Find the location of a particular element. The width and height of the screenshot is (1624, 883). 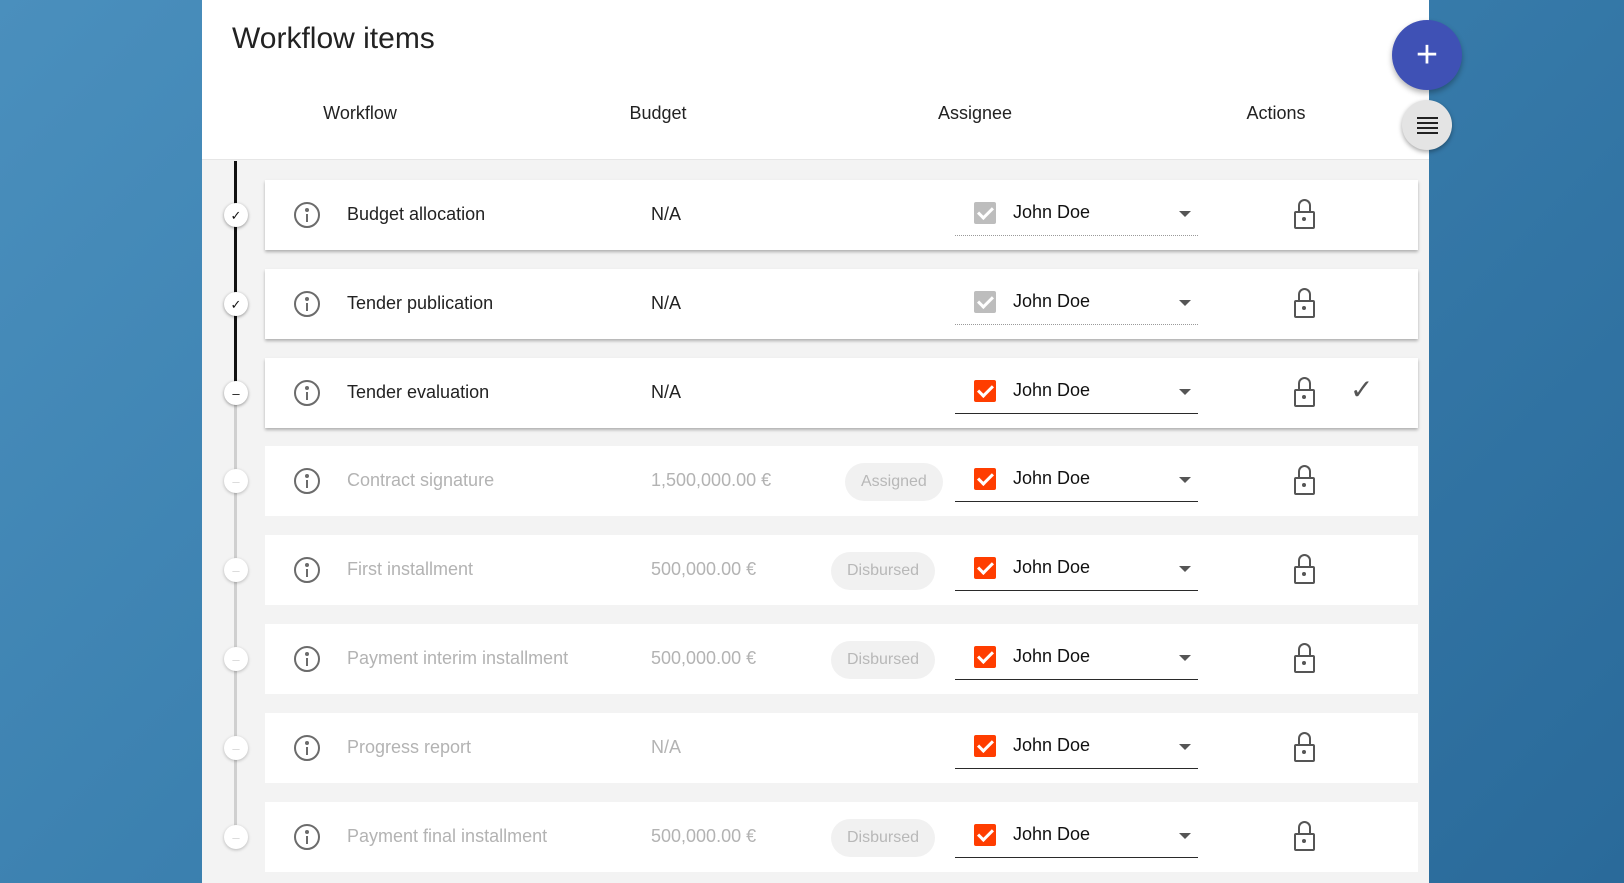

workflow-name: Payment interim installment is located at coordinates (458, 658).